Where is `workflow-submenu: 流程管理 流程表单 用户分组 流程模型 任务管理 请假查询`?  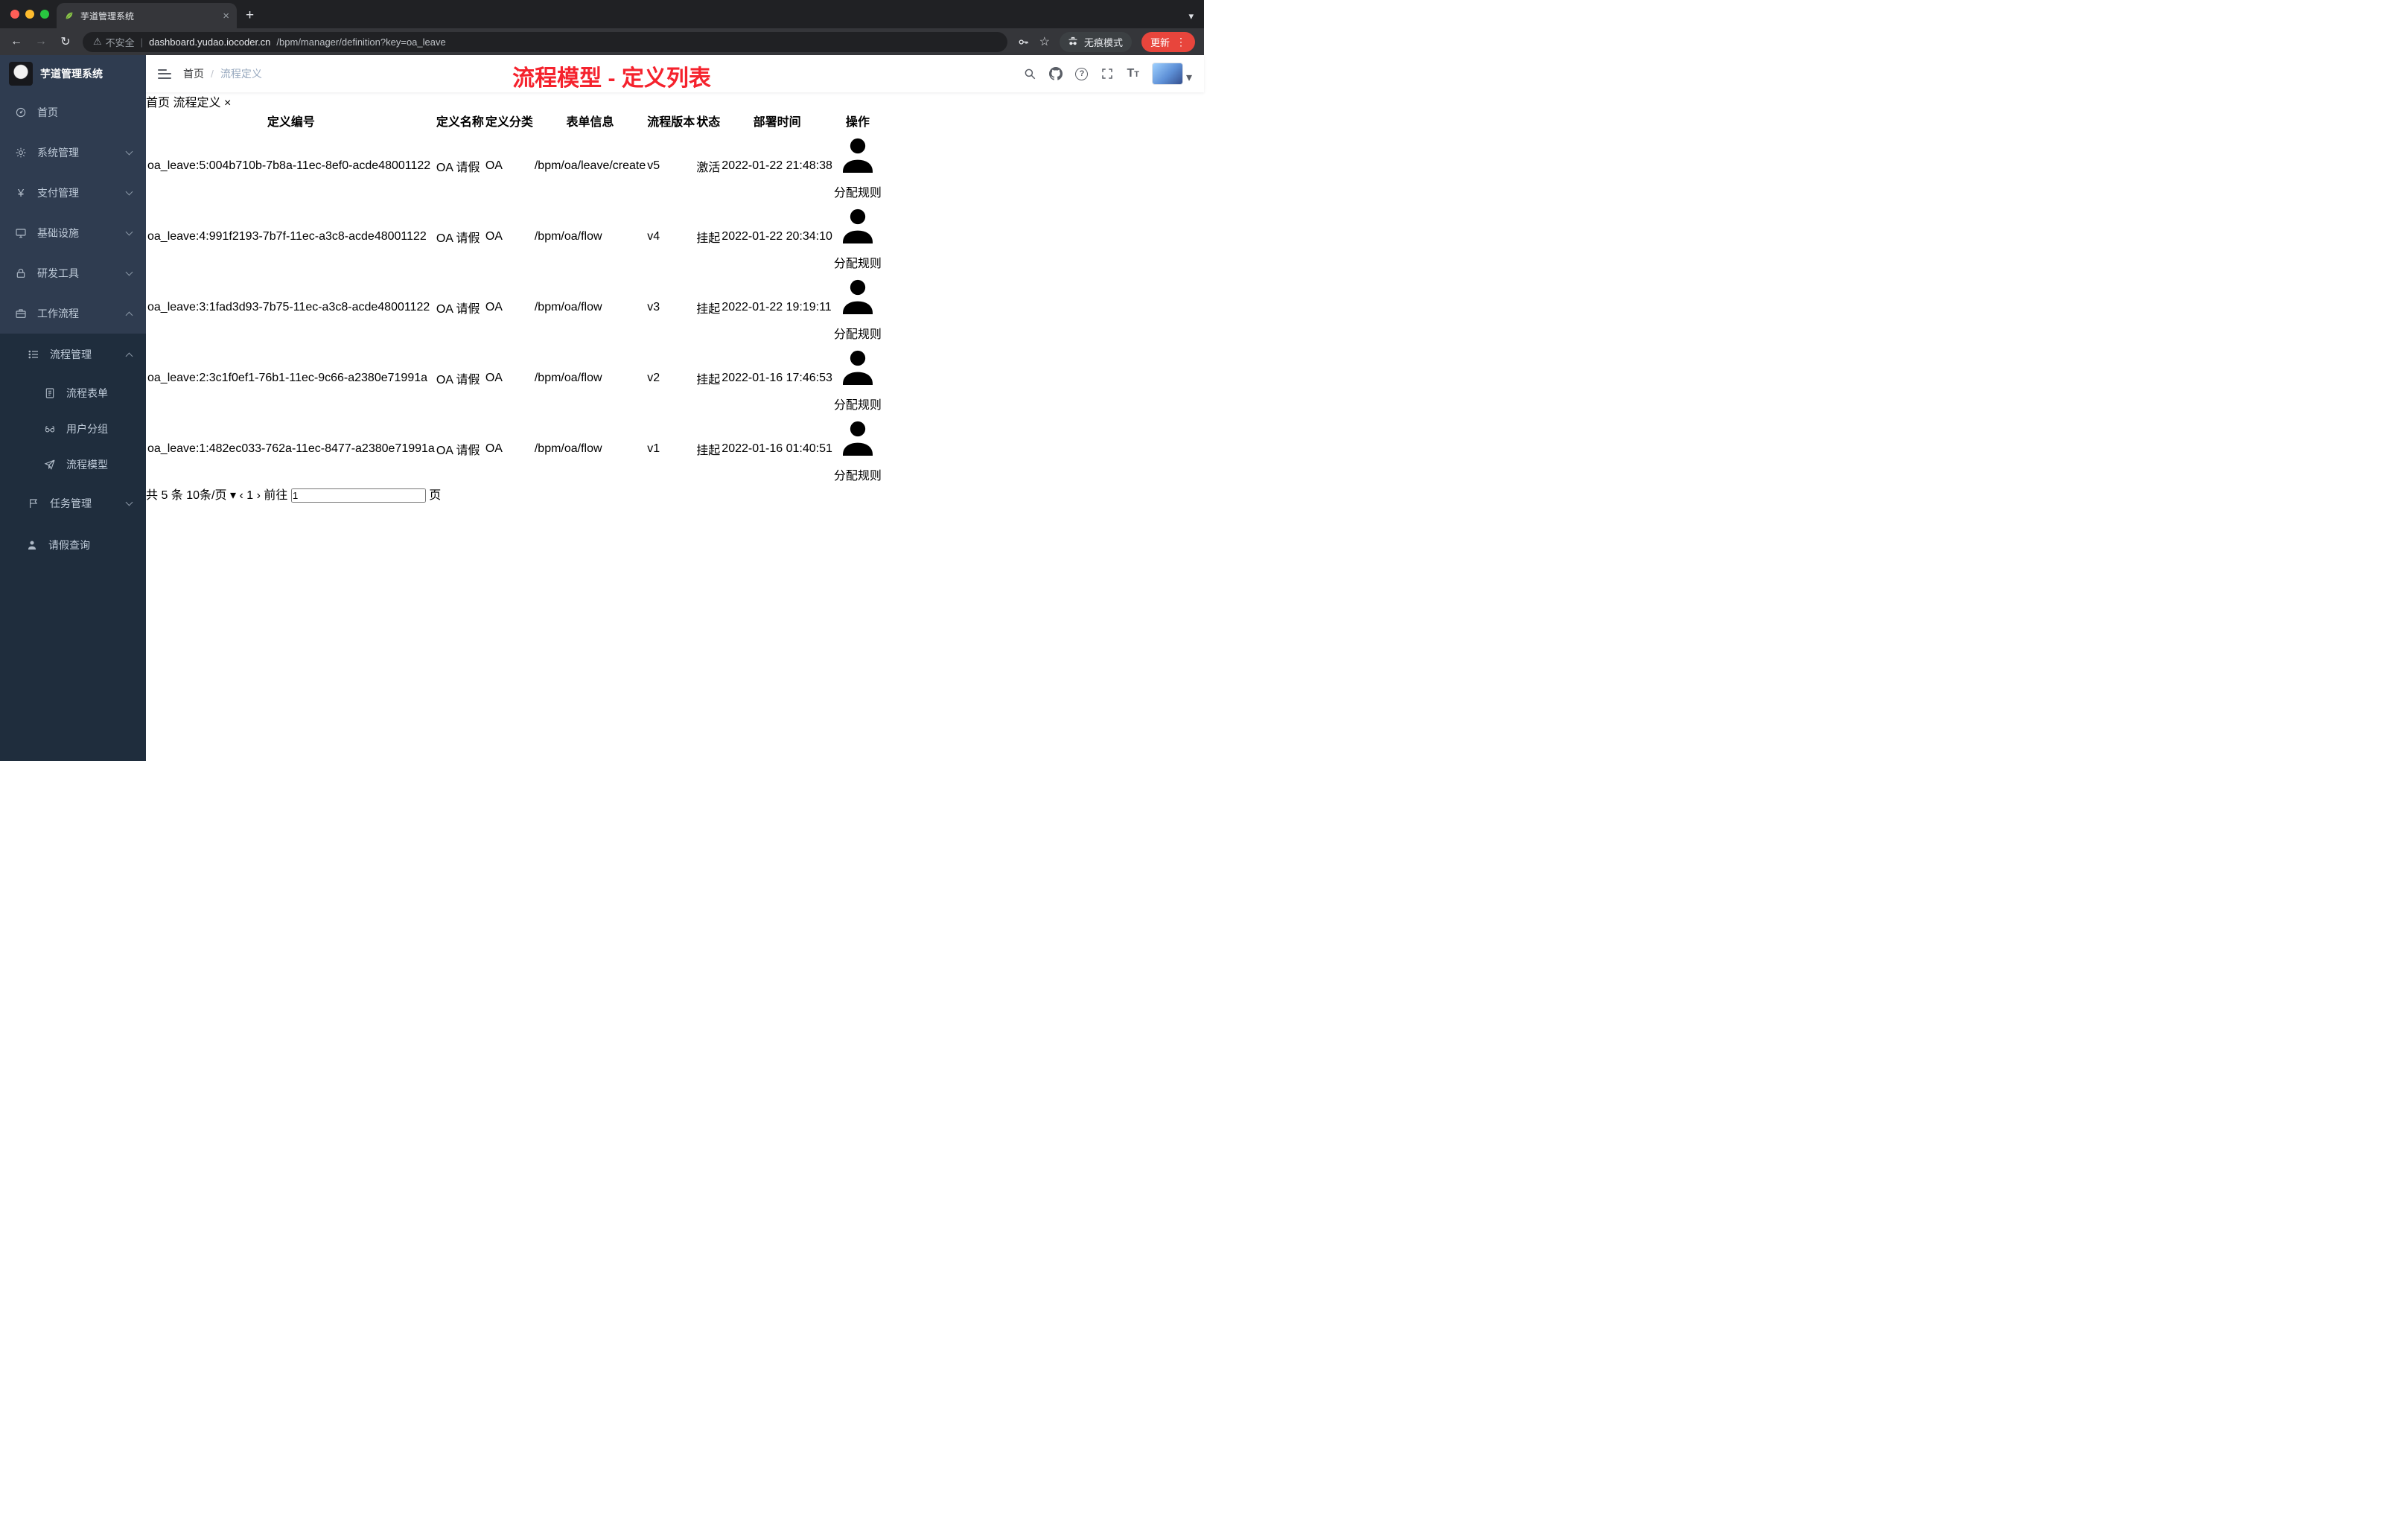 workflow-submenu: 流程管理 流程表单 用户分组 流程模型 任务管理 请假查询 is located at coordinates (73, 547).